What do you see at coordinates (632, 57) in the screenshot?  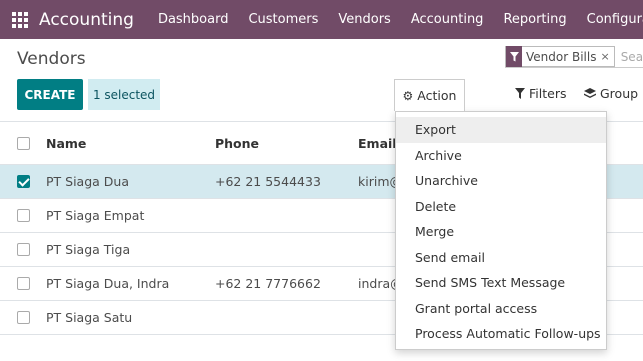 I see `search-input: Sear` at bounding box center [632, 57].